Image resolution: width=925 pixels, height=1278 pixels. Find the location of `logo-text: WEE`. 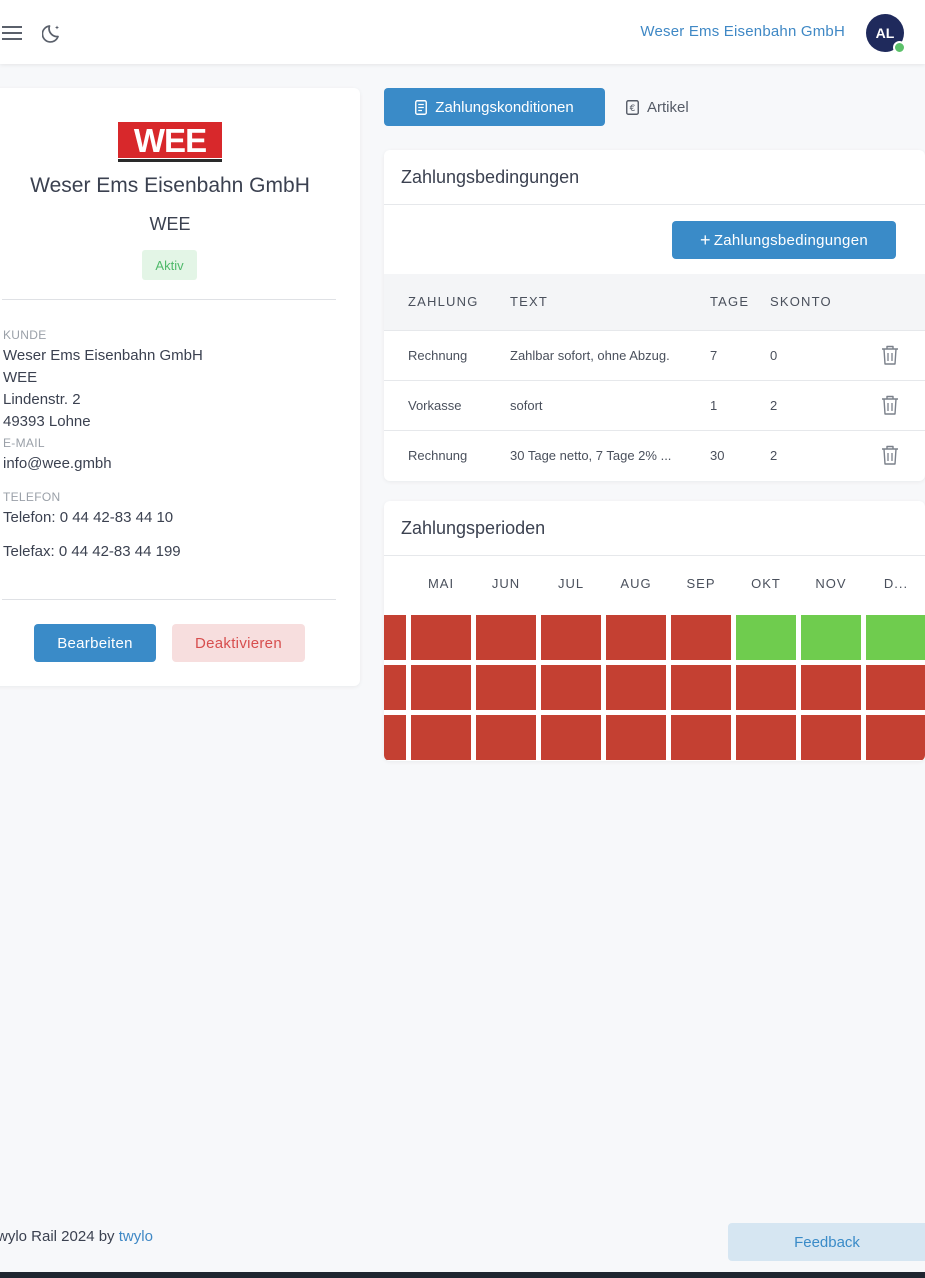

logo-text: WEE is located at coordinates (170, 140).